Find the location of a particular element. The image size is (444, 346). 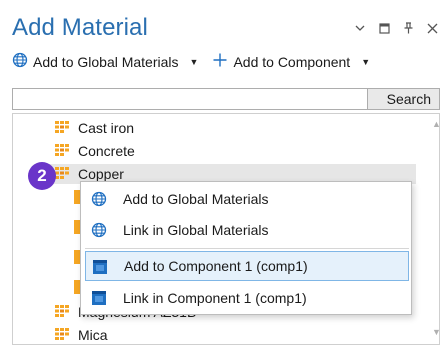

search-row: Search is located at coordinates (226, 99).